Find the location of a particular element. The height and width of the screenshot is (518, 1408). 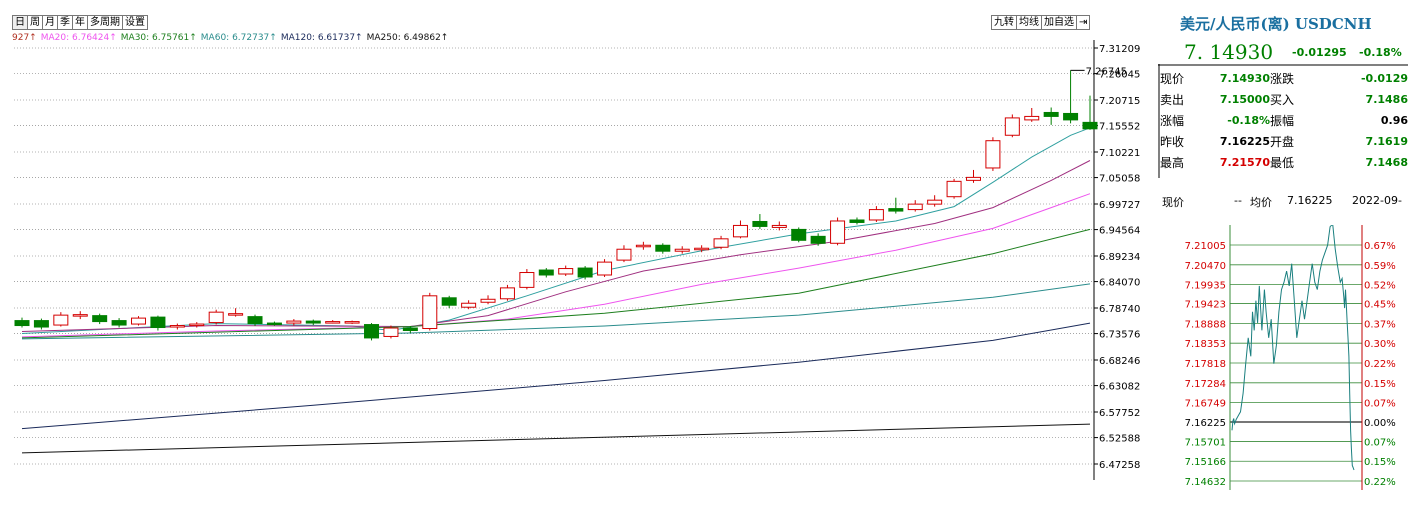

intraday-y-label: 7.19935 is located at coordinates (1205, 286).